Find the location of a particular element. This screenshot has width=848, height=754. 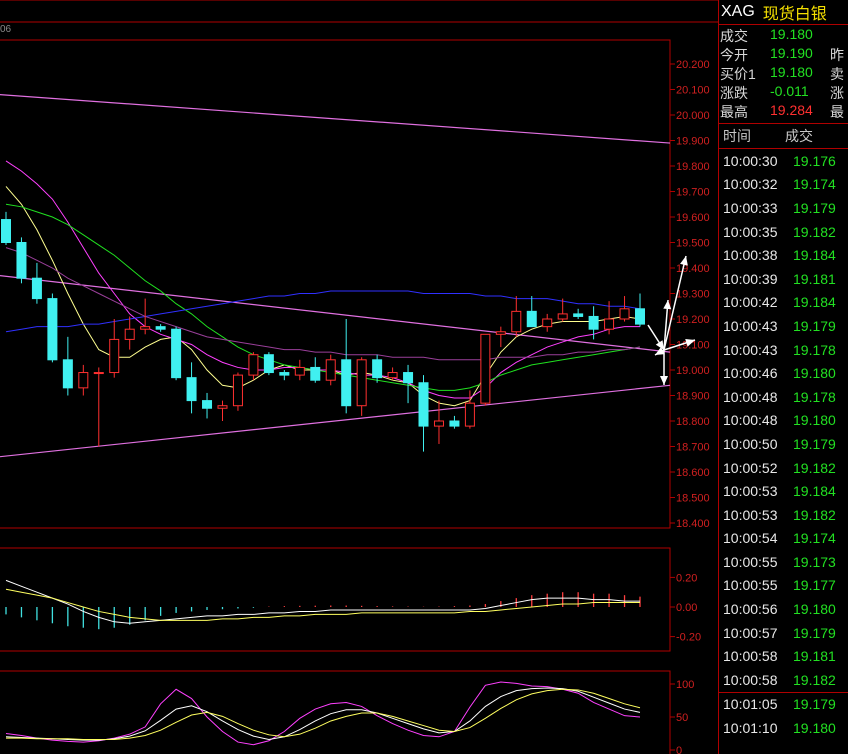

macd-tick-label: -0.20 is located at coordinates (688, 638).